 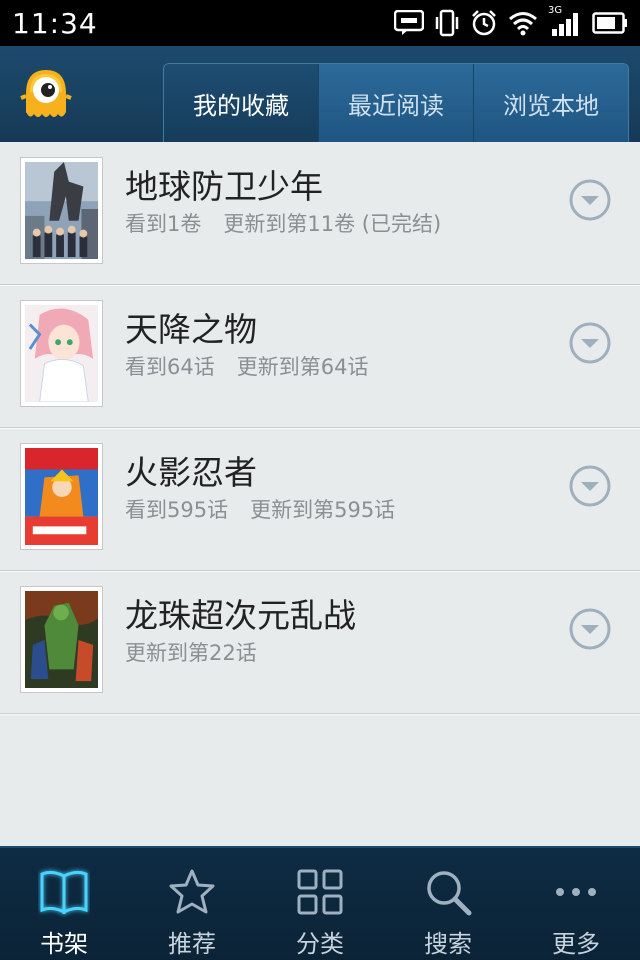 I want to click on list-item: 火影忍者 看到595话 更新到第595话, so click(x=320, y=499).